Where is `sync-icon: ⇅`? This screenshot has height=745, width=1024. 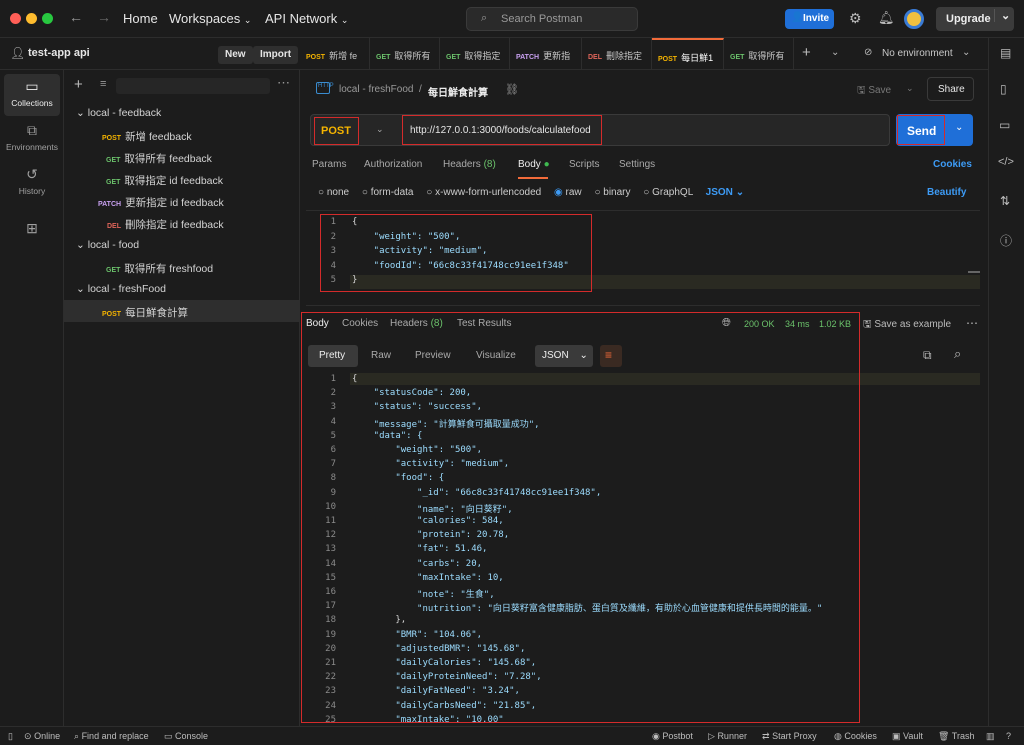
sync-icon: ⇅ is located at coordinates (1005, 201).